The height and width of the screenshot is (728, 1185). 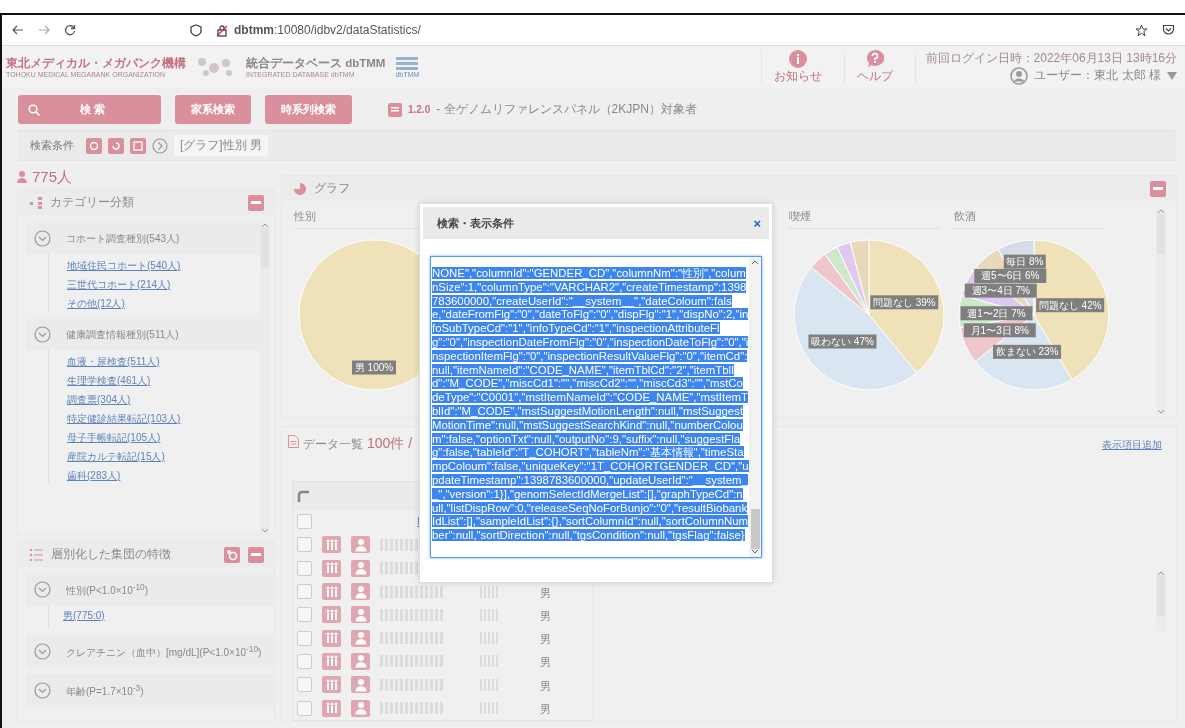 What do you see at coordinates (34, 109) in the screenshot?
I see `search-icon` at bounding box center [34, 109].